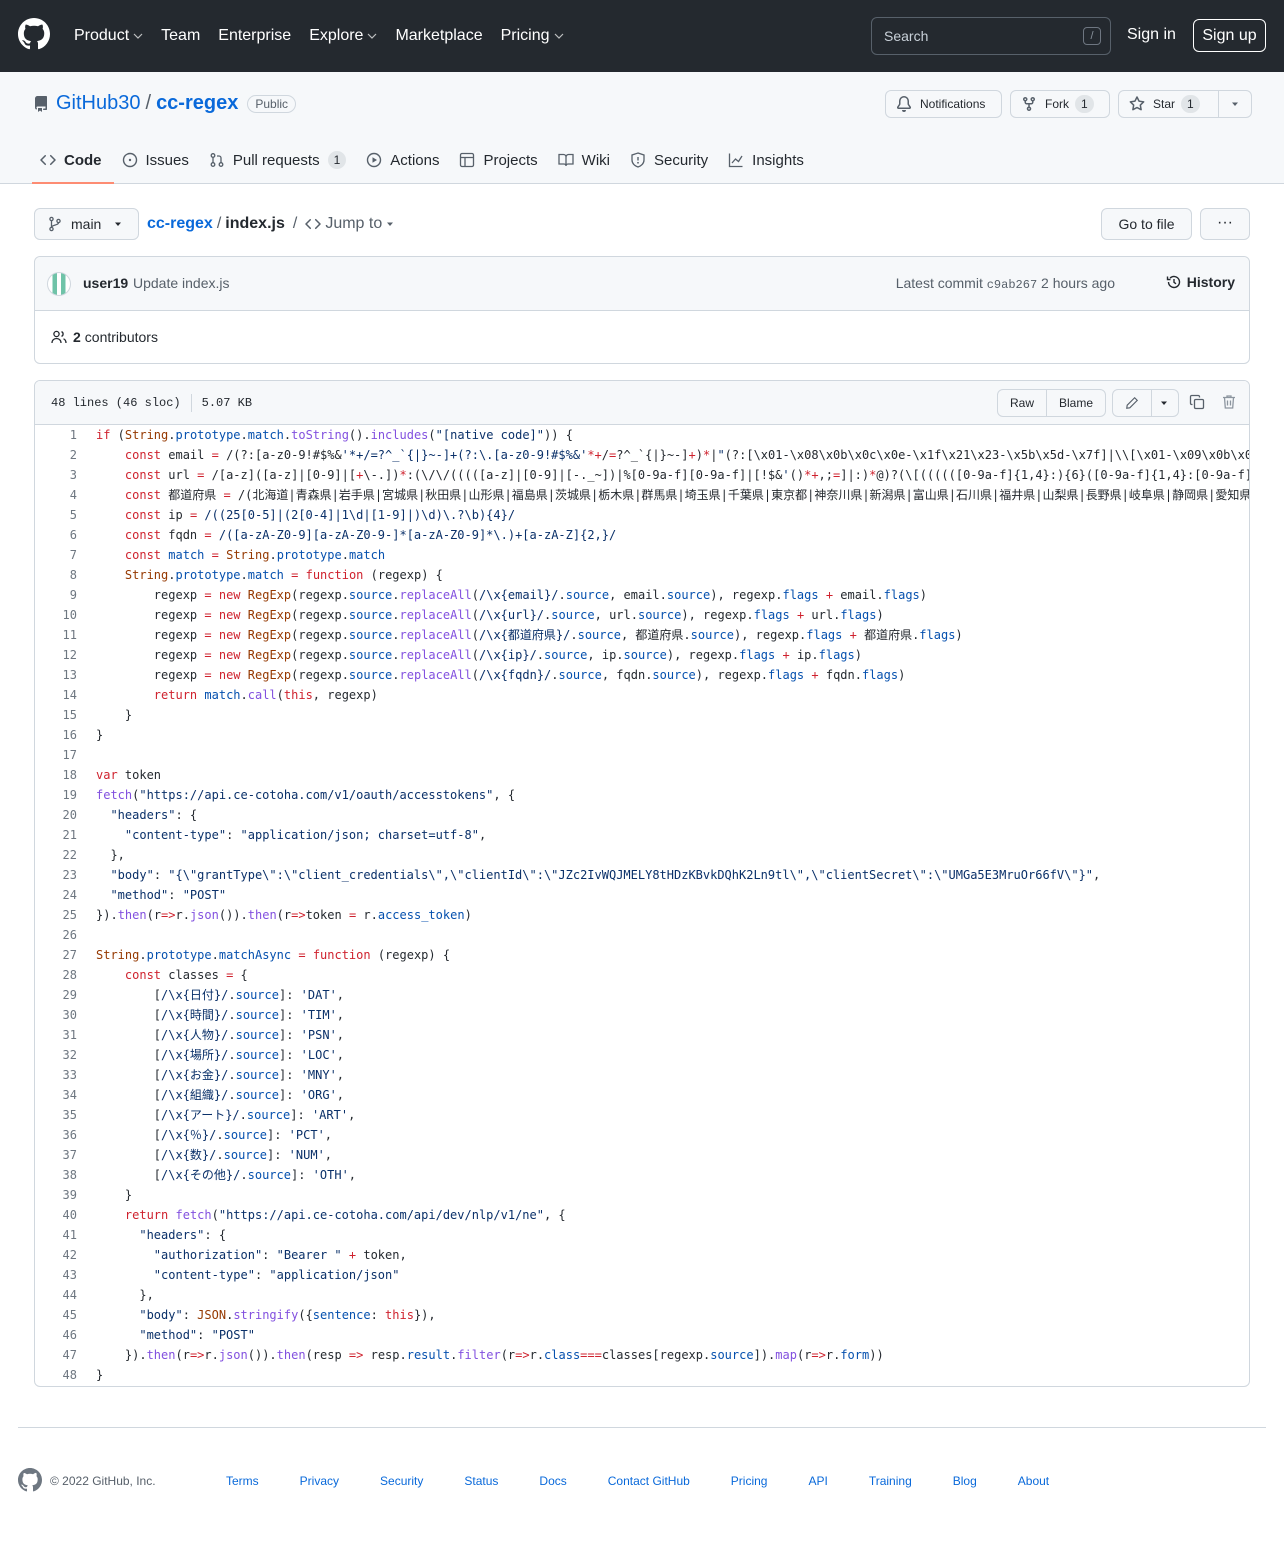 This screenshot has height=1542, width=1284. I want to click on line-number: 2, so click(56, 455).